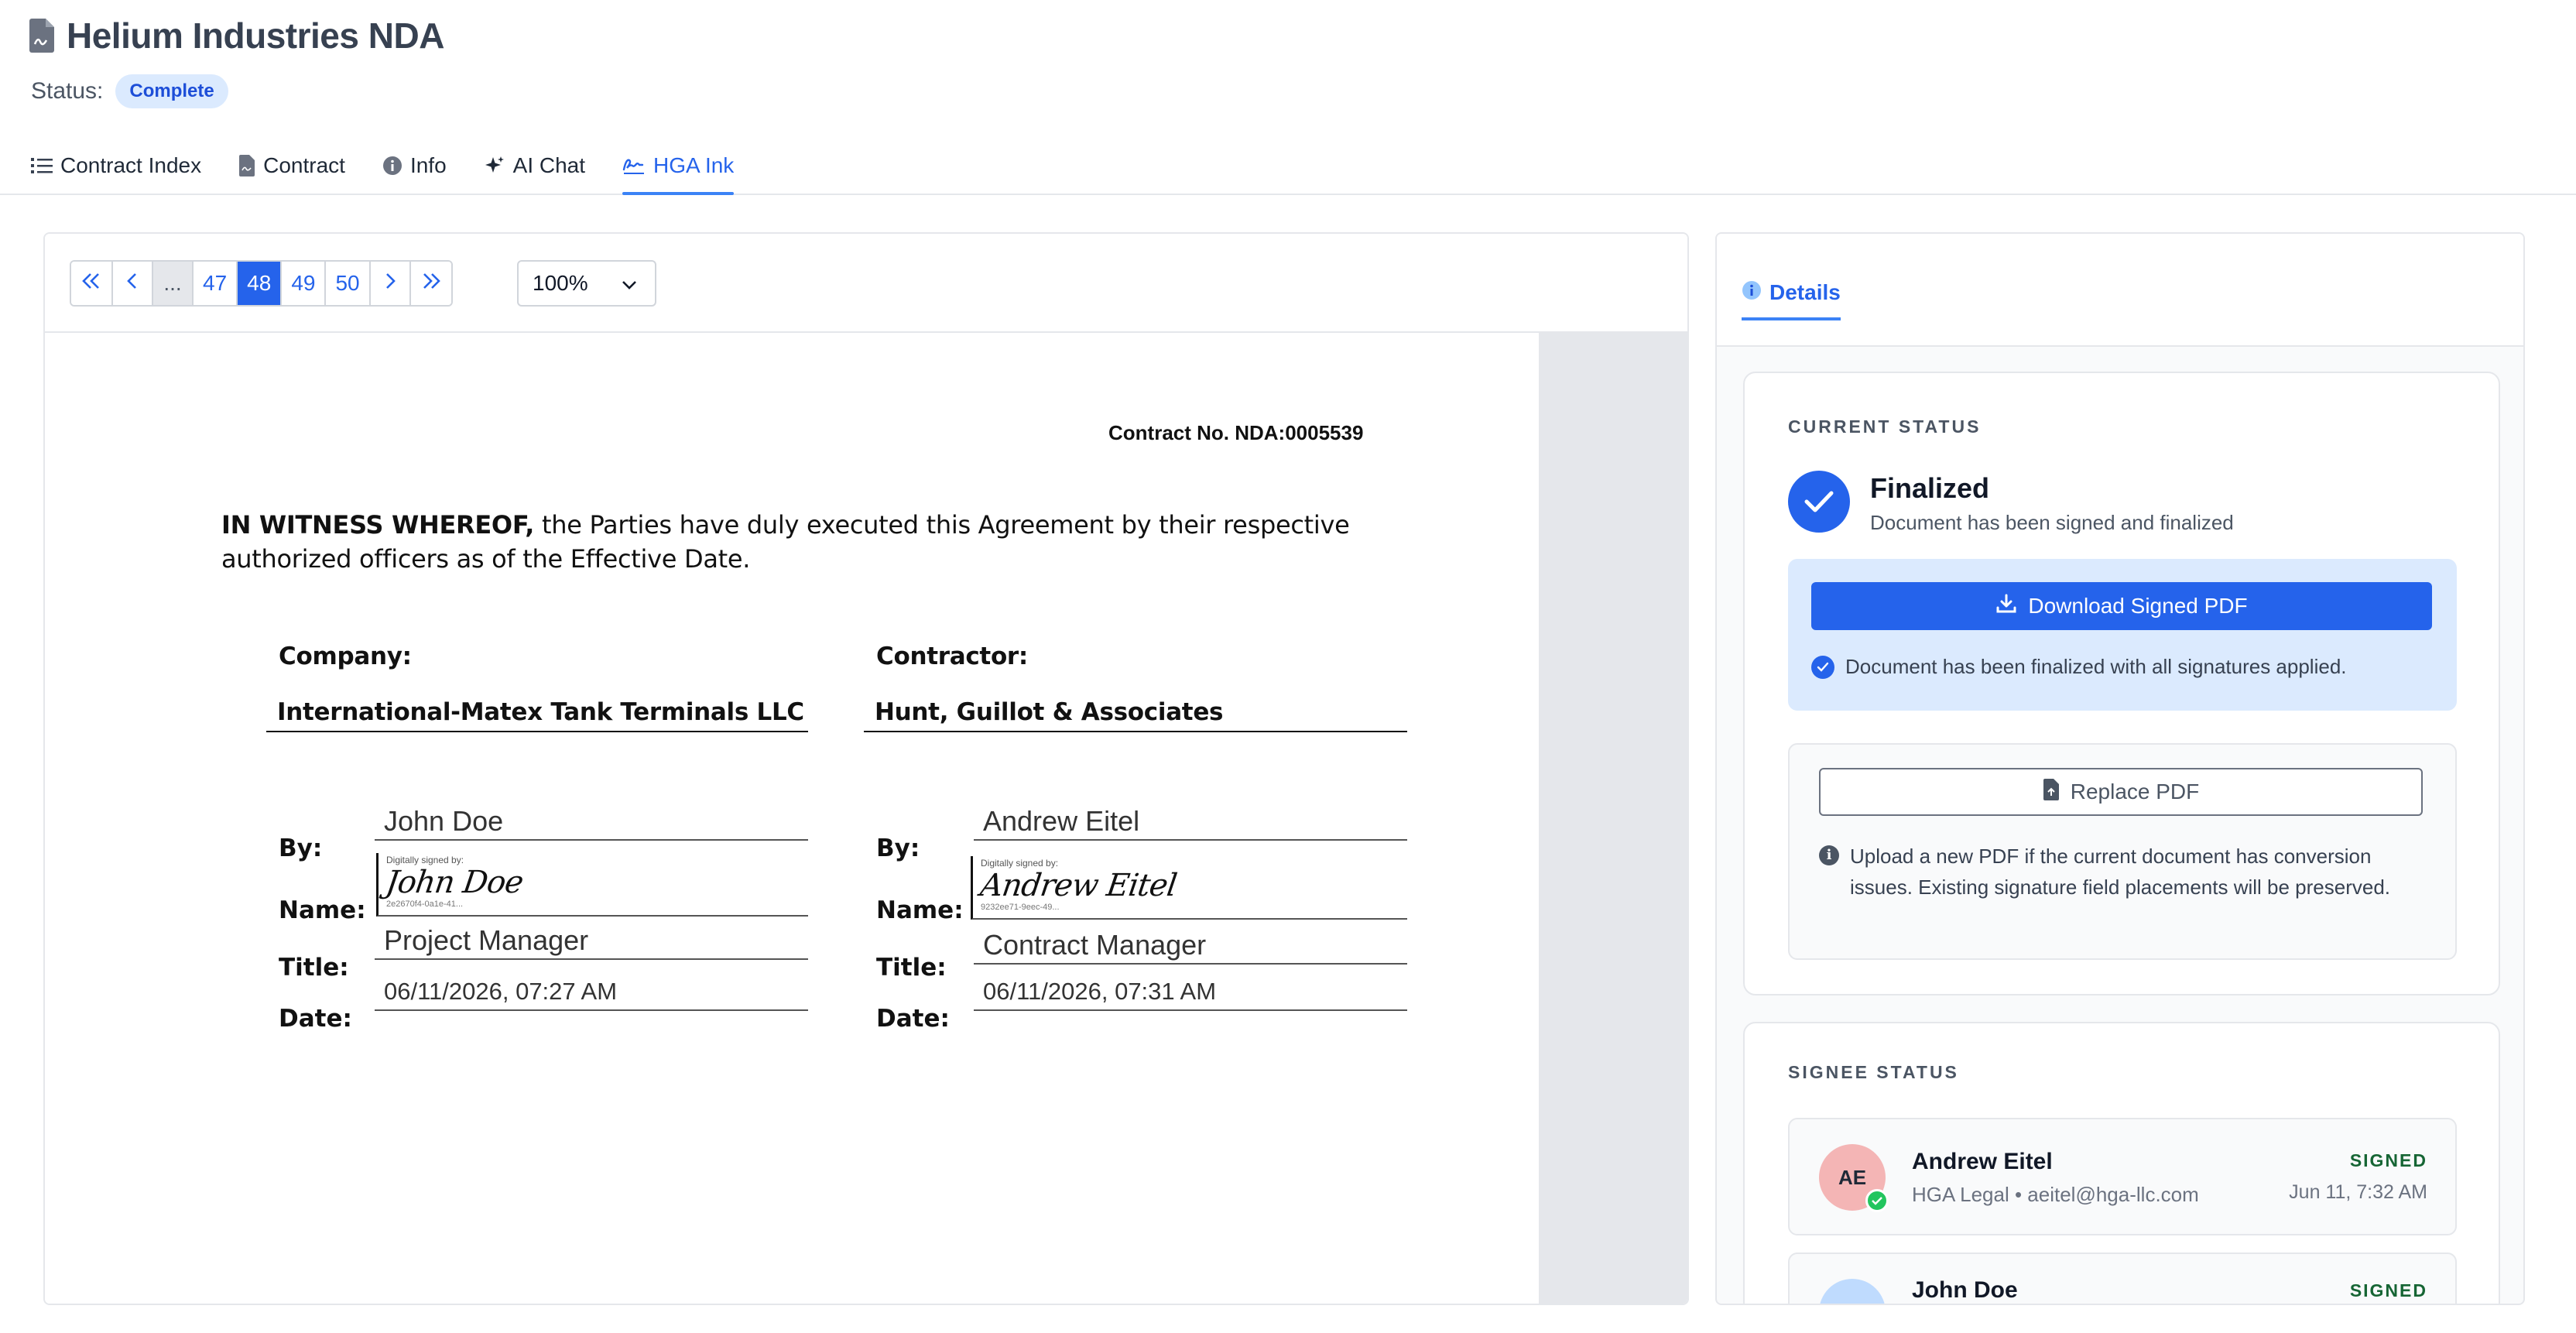 The height and width of the screenshot is (1333, 2576). I want to click on finalized-check-icon, so click(1819, 502).